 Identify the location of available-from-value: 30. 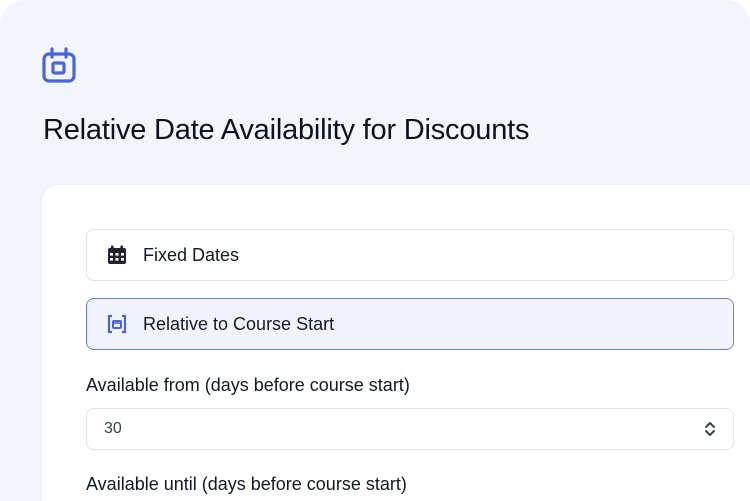
(113, 428).